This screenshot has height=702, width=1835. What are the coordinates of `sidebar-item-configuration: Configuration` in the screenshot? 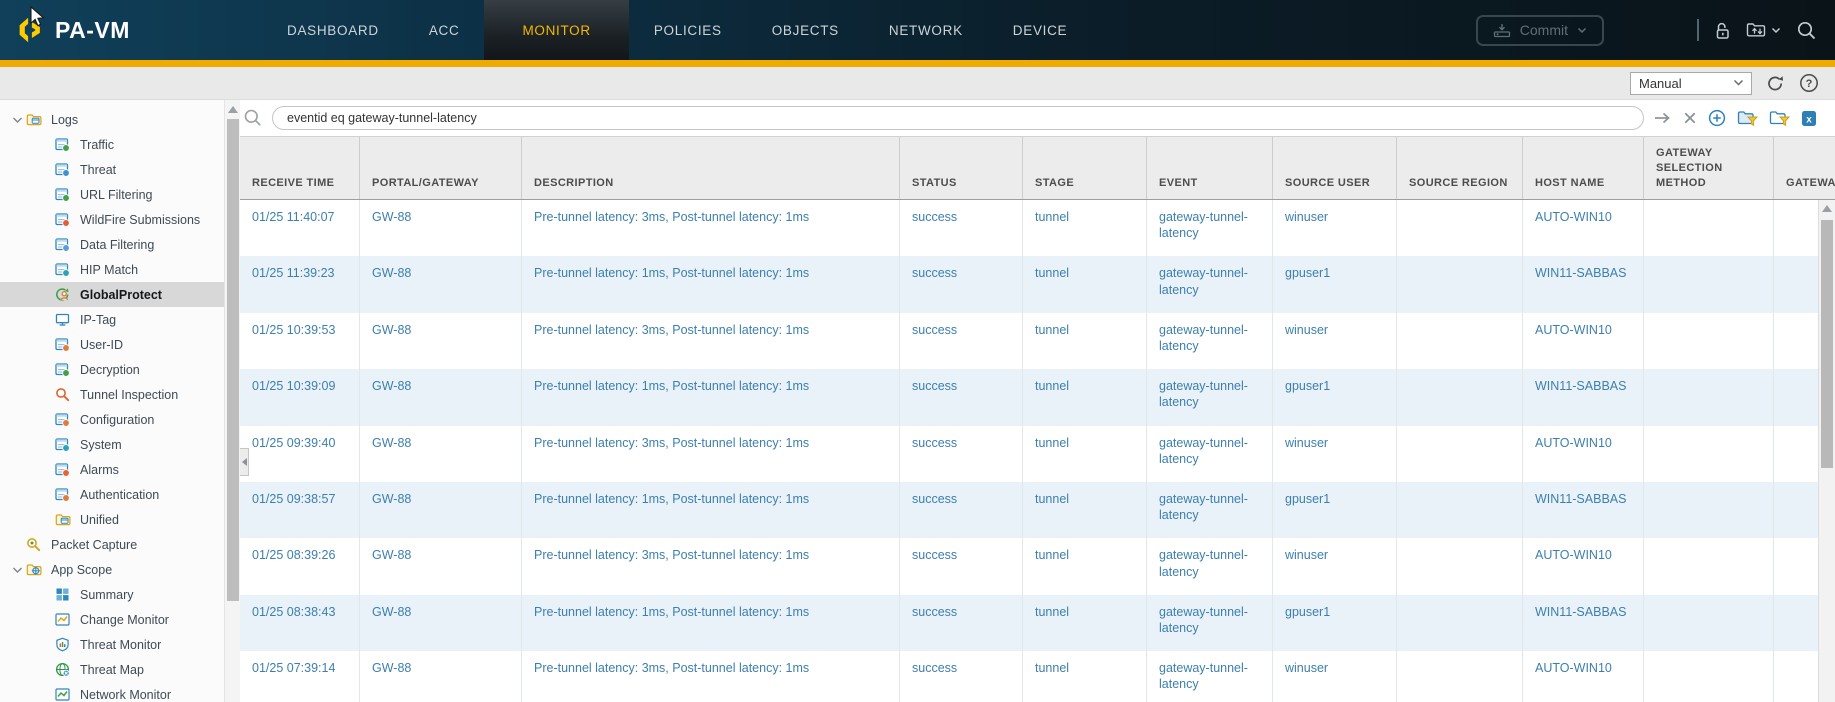 It's located at (112, 419).